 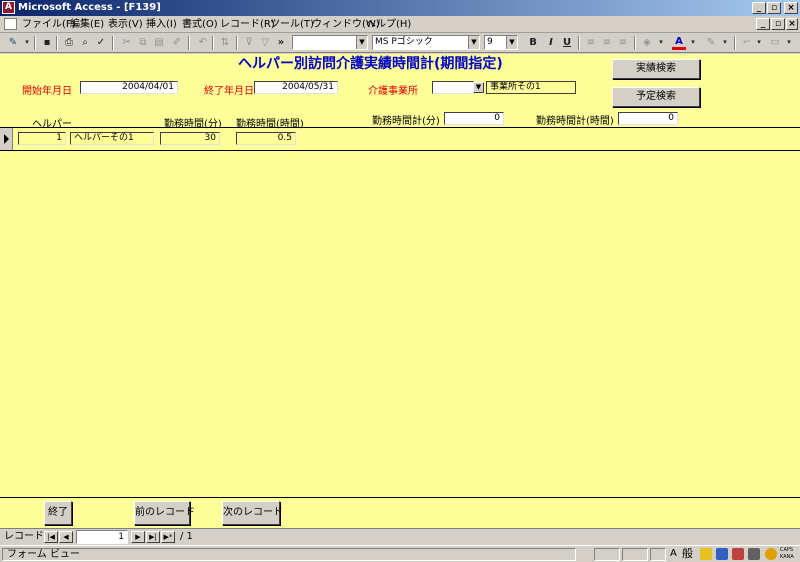 What do you see at coordinates (161, 24) in the screenshot?
I see `menu-insert: 挿入(I)` at bounding box center [161, 24].